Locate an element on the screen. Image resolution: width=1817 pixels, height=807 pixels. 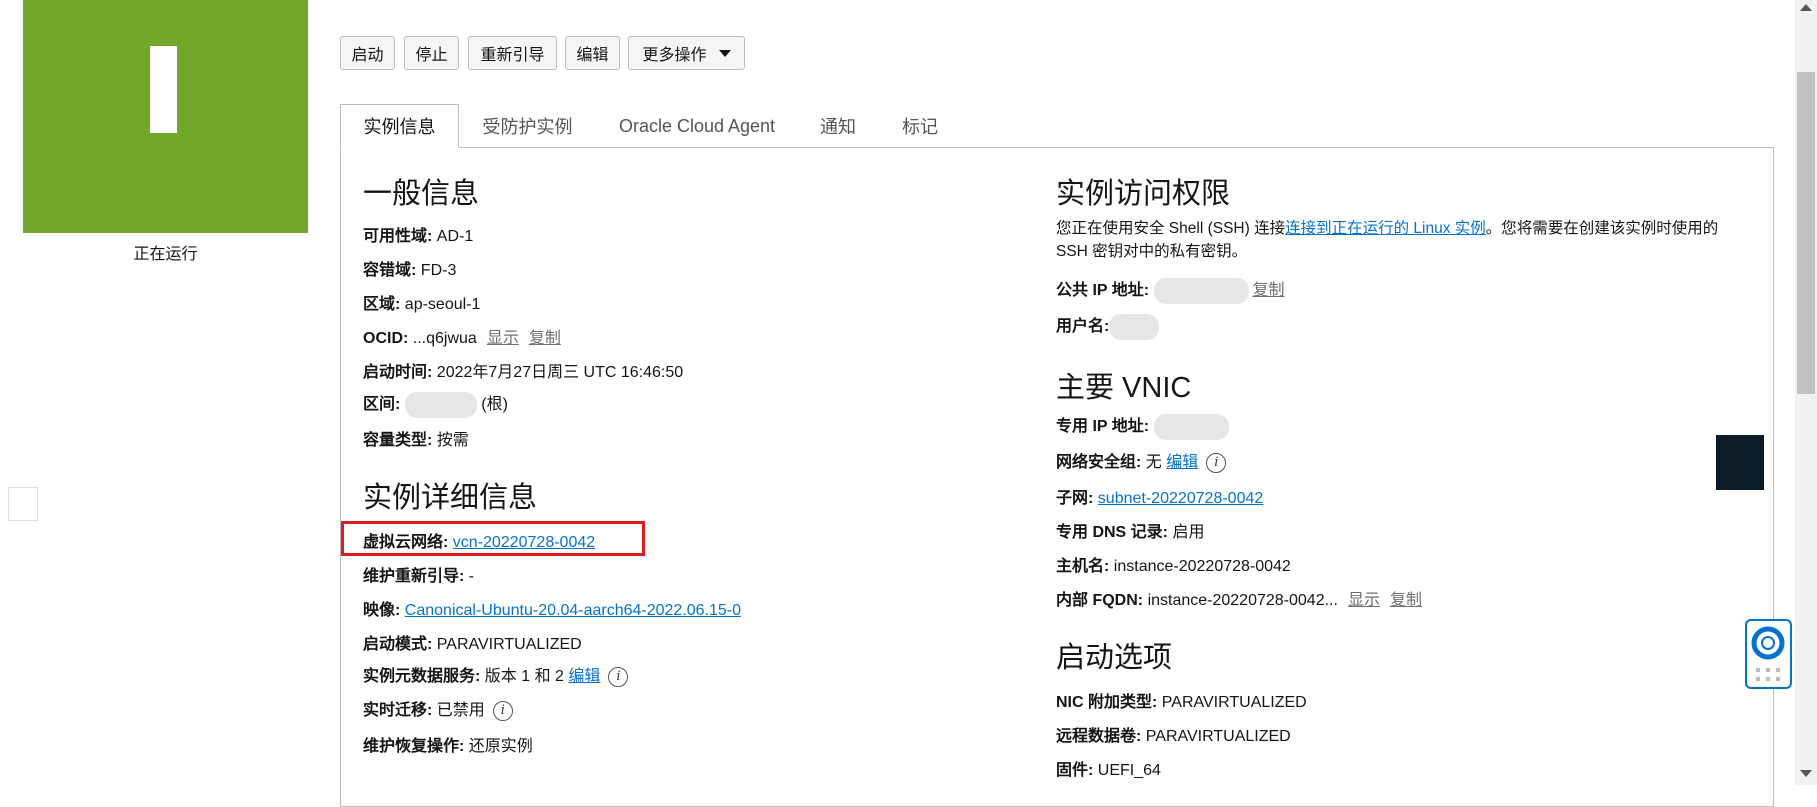
tab-oracle-cloud-agent: Oracle Cloud Agent is located at coordinates (697, 126).